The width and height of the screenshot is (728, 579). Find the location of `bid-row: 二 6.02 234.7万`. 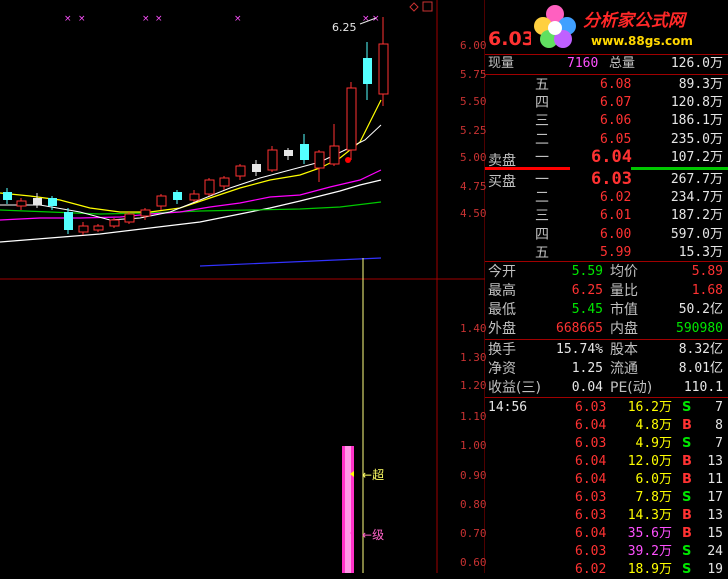

bid-row: 二 6.02 234.7万 is located at coordinates (606, 198).